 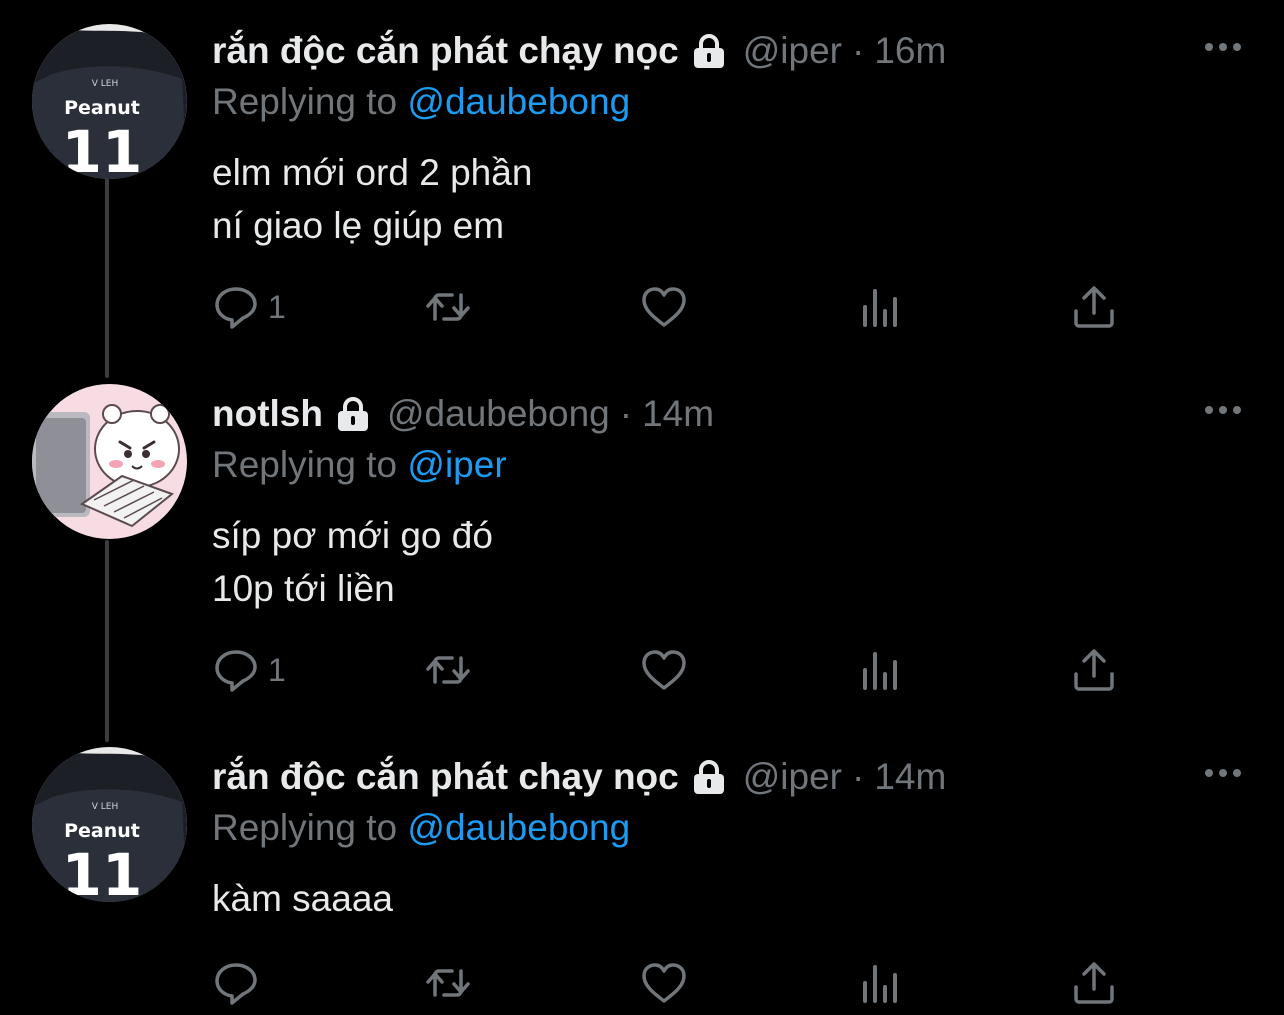 What do you see at coordinates (303, 588) in the screenshot?
I see `tweet-text-line: 10p tới liền` at bounding box center [303, 588].